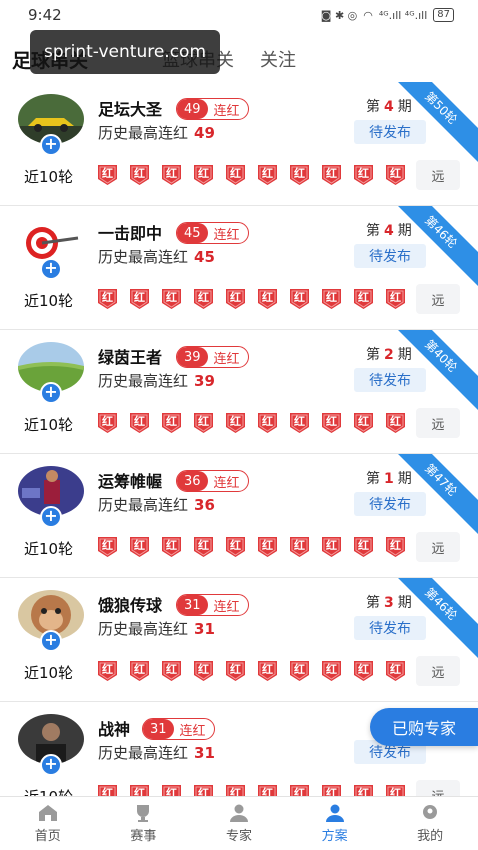 Image resolution: width=478 pixels, height=850 pixels. Describe the element at coordinates (389, 354) in the screenshot. I see `period-info: 第2期` at that location.